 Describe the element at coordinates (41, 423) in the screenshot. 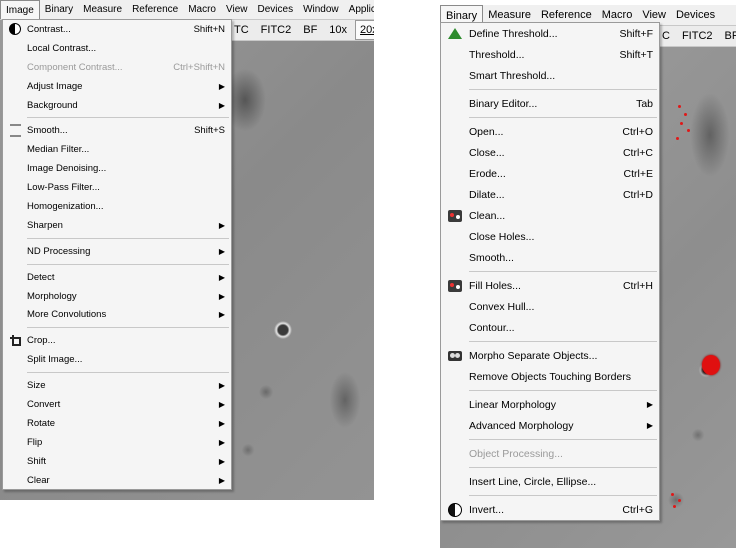

I see `menu-item-label: Rotate` at that location.